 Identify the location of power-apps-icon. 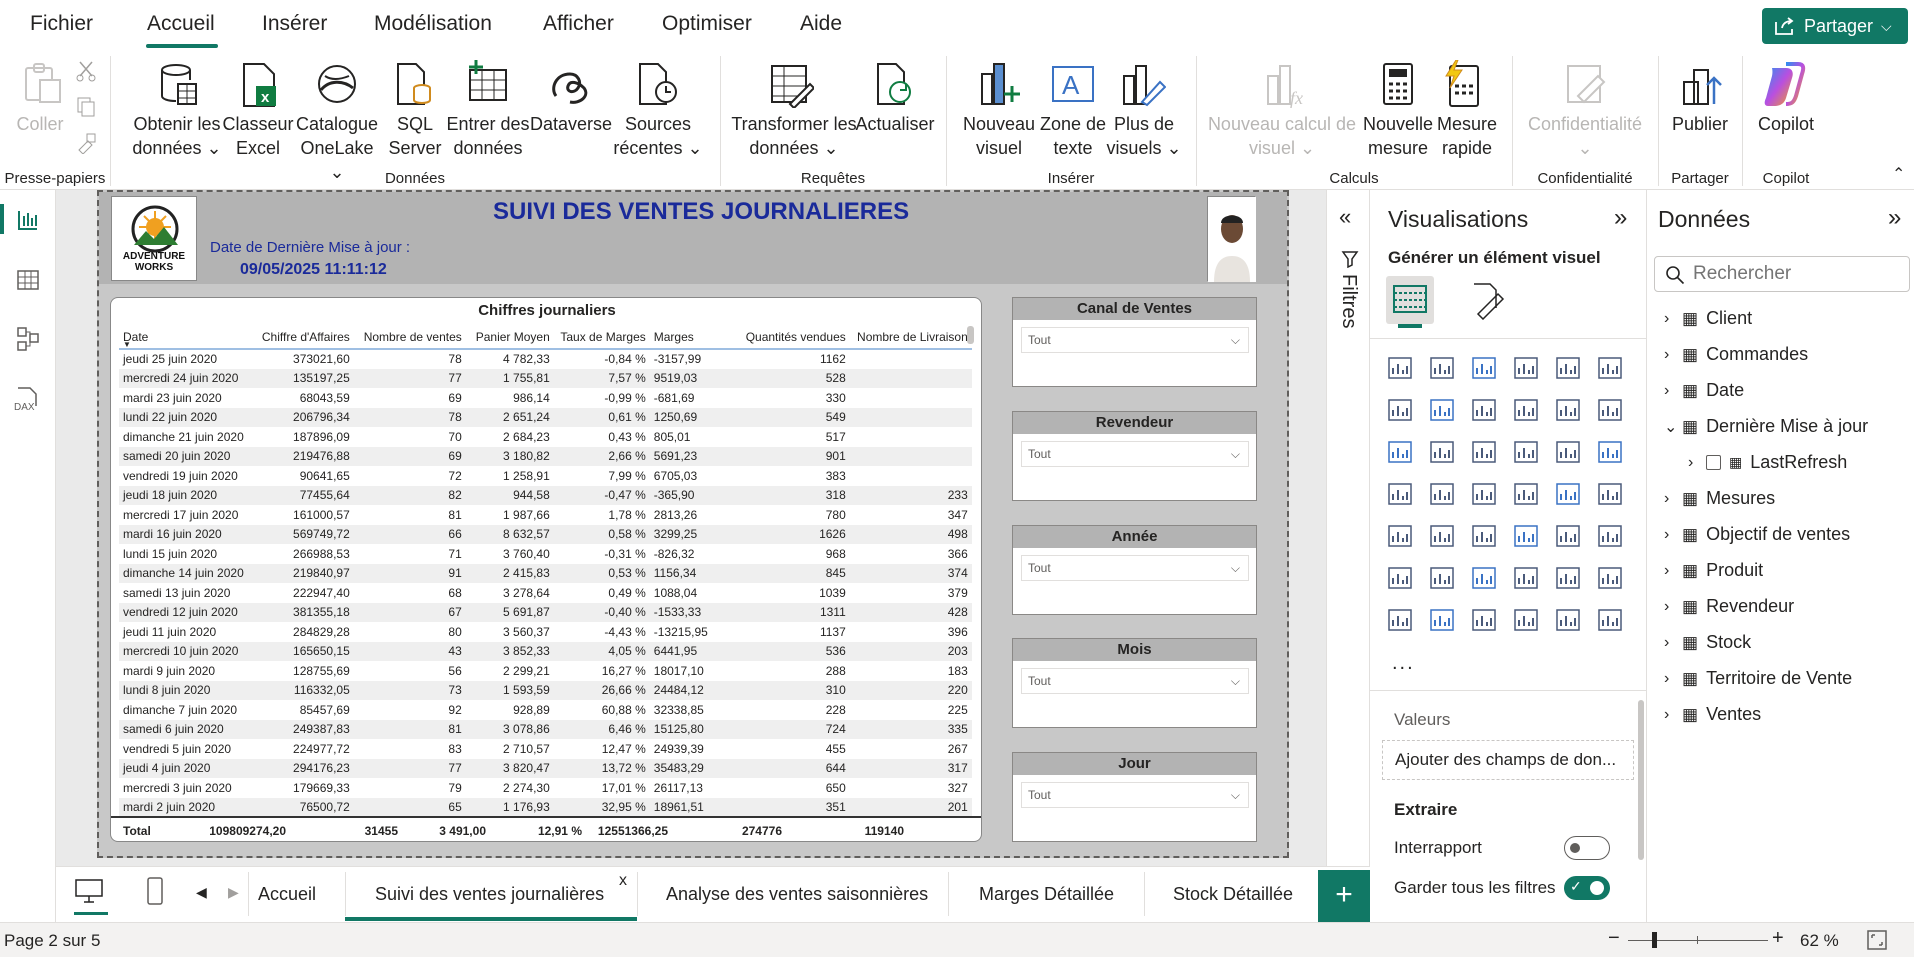
(1442, 620).